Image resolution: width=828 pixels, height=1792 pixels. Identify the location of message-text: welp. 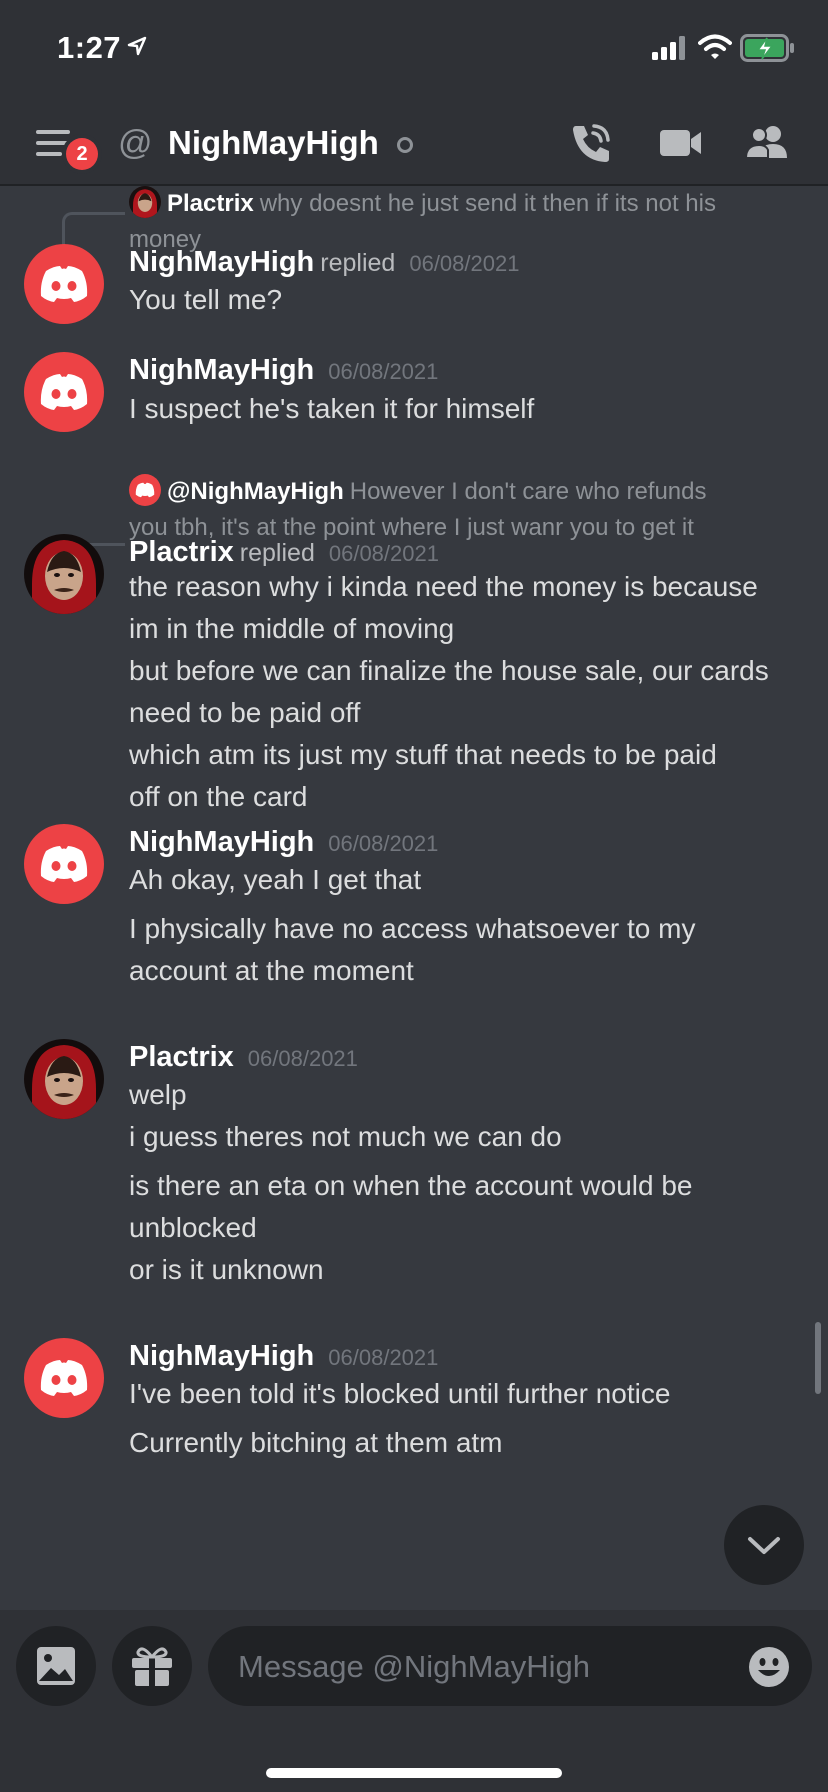
(158, 1095).